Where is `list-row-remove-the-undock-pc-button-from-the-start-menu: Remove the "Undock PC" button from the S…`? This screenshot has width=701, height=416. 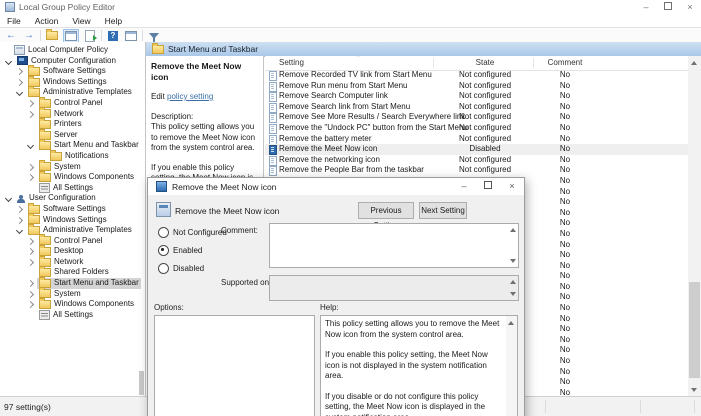 list-row-remove-the-undock-pc-button-from-the-start-menu: Remove the "Undock PC" button from the S… is located at coordinates (476, 128).